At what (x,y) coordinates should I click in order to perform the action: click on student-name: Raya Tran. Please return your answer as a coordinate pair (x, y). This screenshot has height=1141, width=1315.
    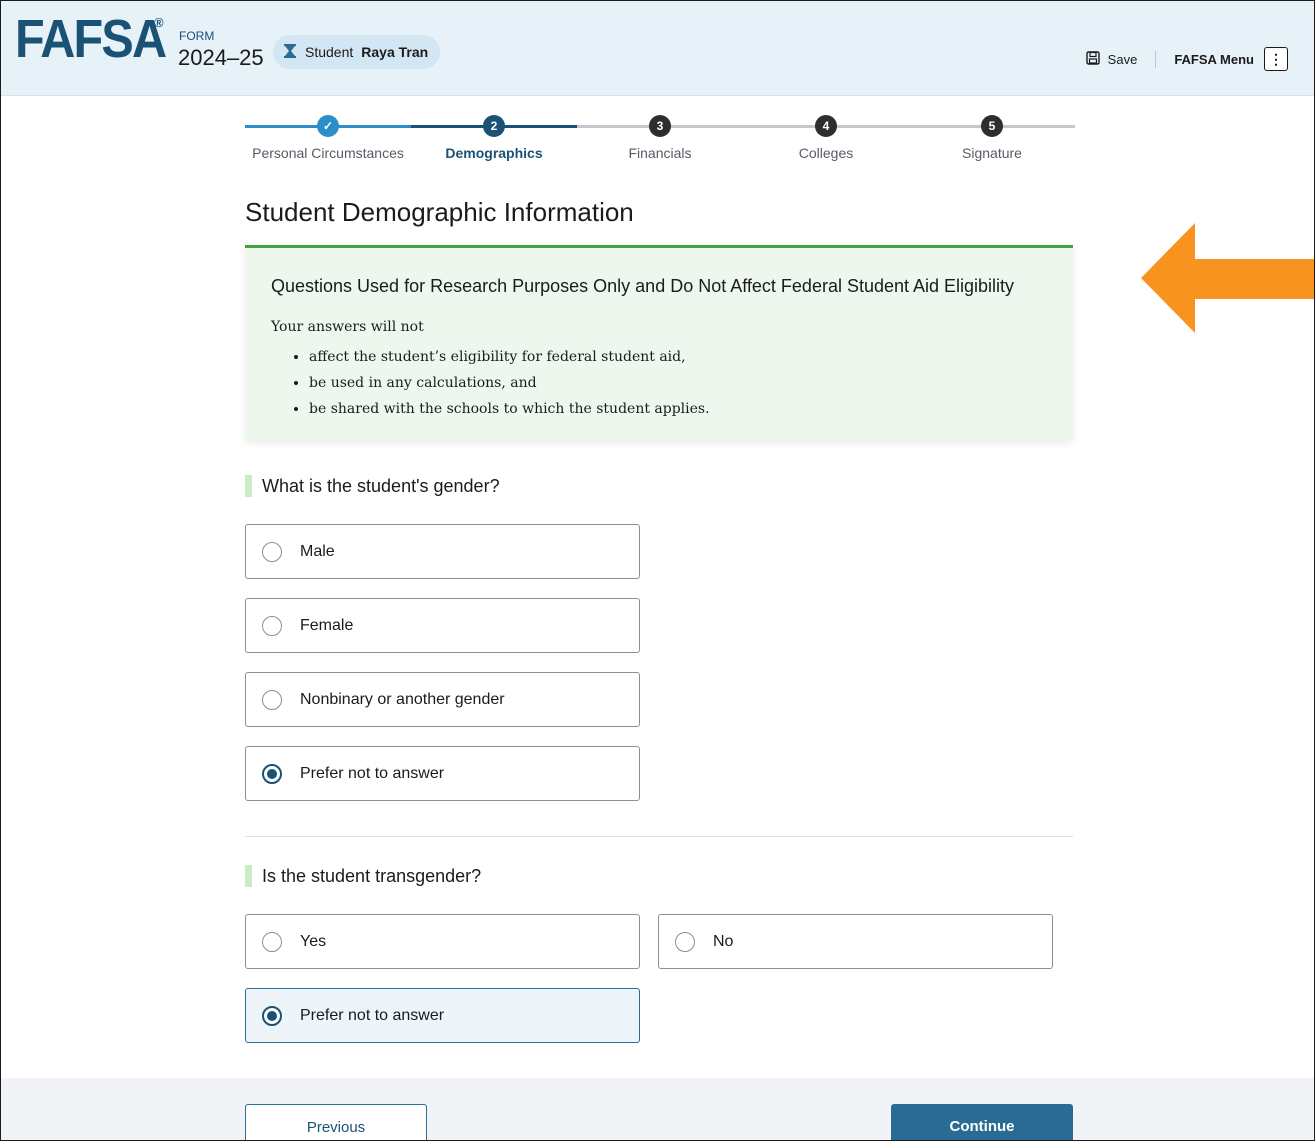
    Looking at the image, I should click on (395, 52).